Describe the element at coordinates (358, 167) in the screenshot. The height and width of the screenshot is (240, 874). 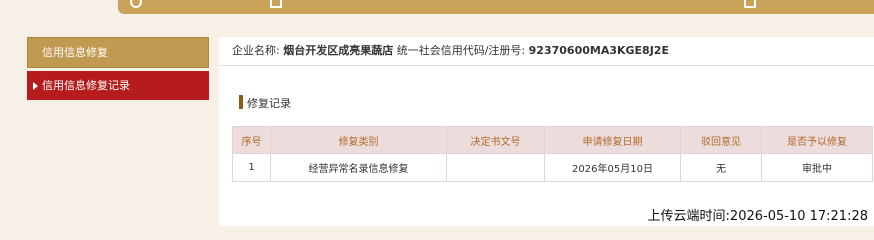
I see `table-cell: 经营异常名录信息修复` at that location.